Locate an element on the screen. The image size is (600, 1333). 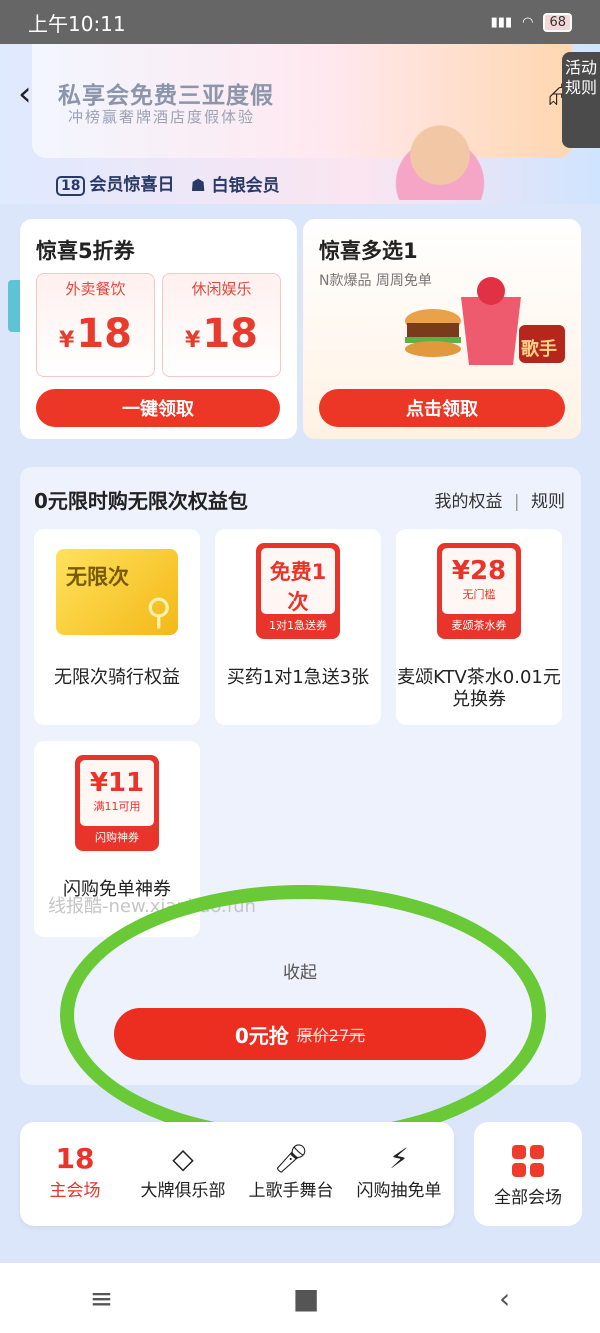
menu-icon: ≡ is located at coordinates (101, 1298).